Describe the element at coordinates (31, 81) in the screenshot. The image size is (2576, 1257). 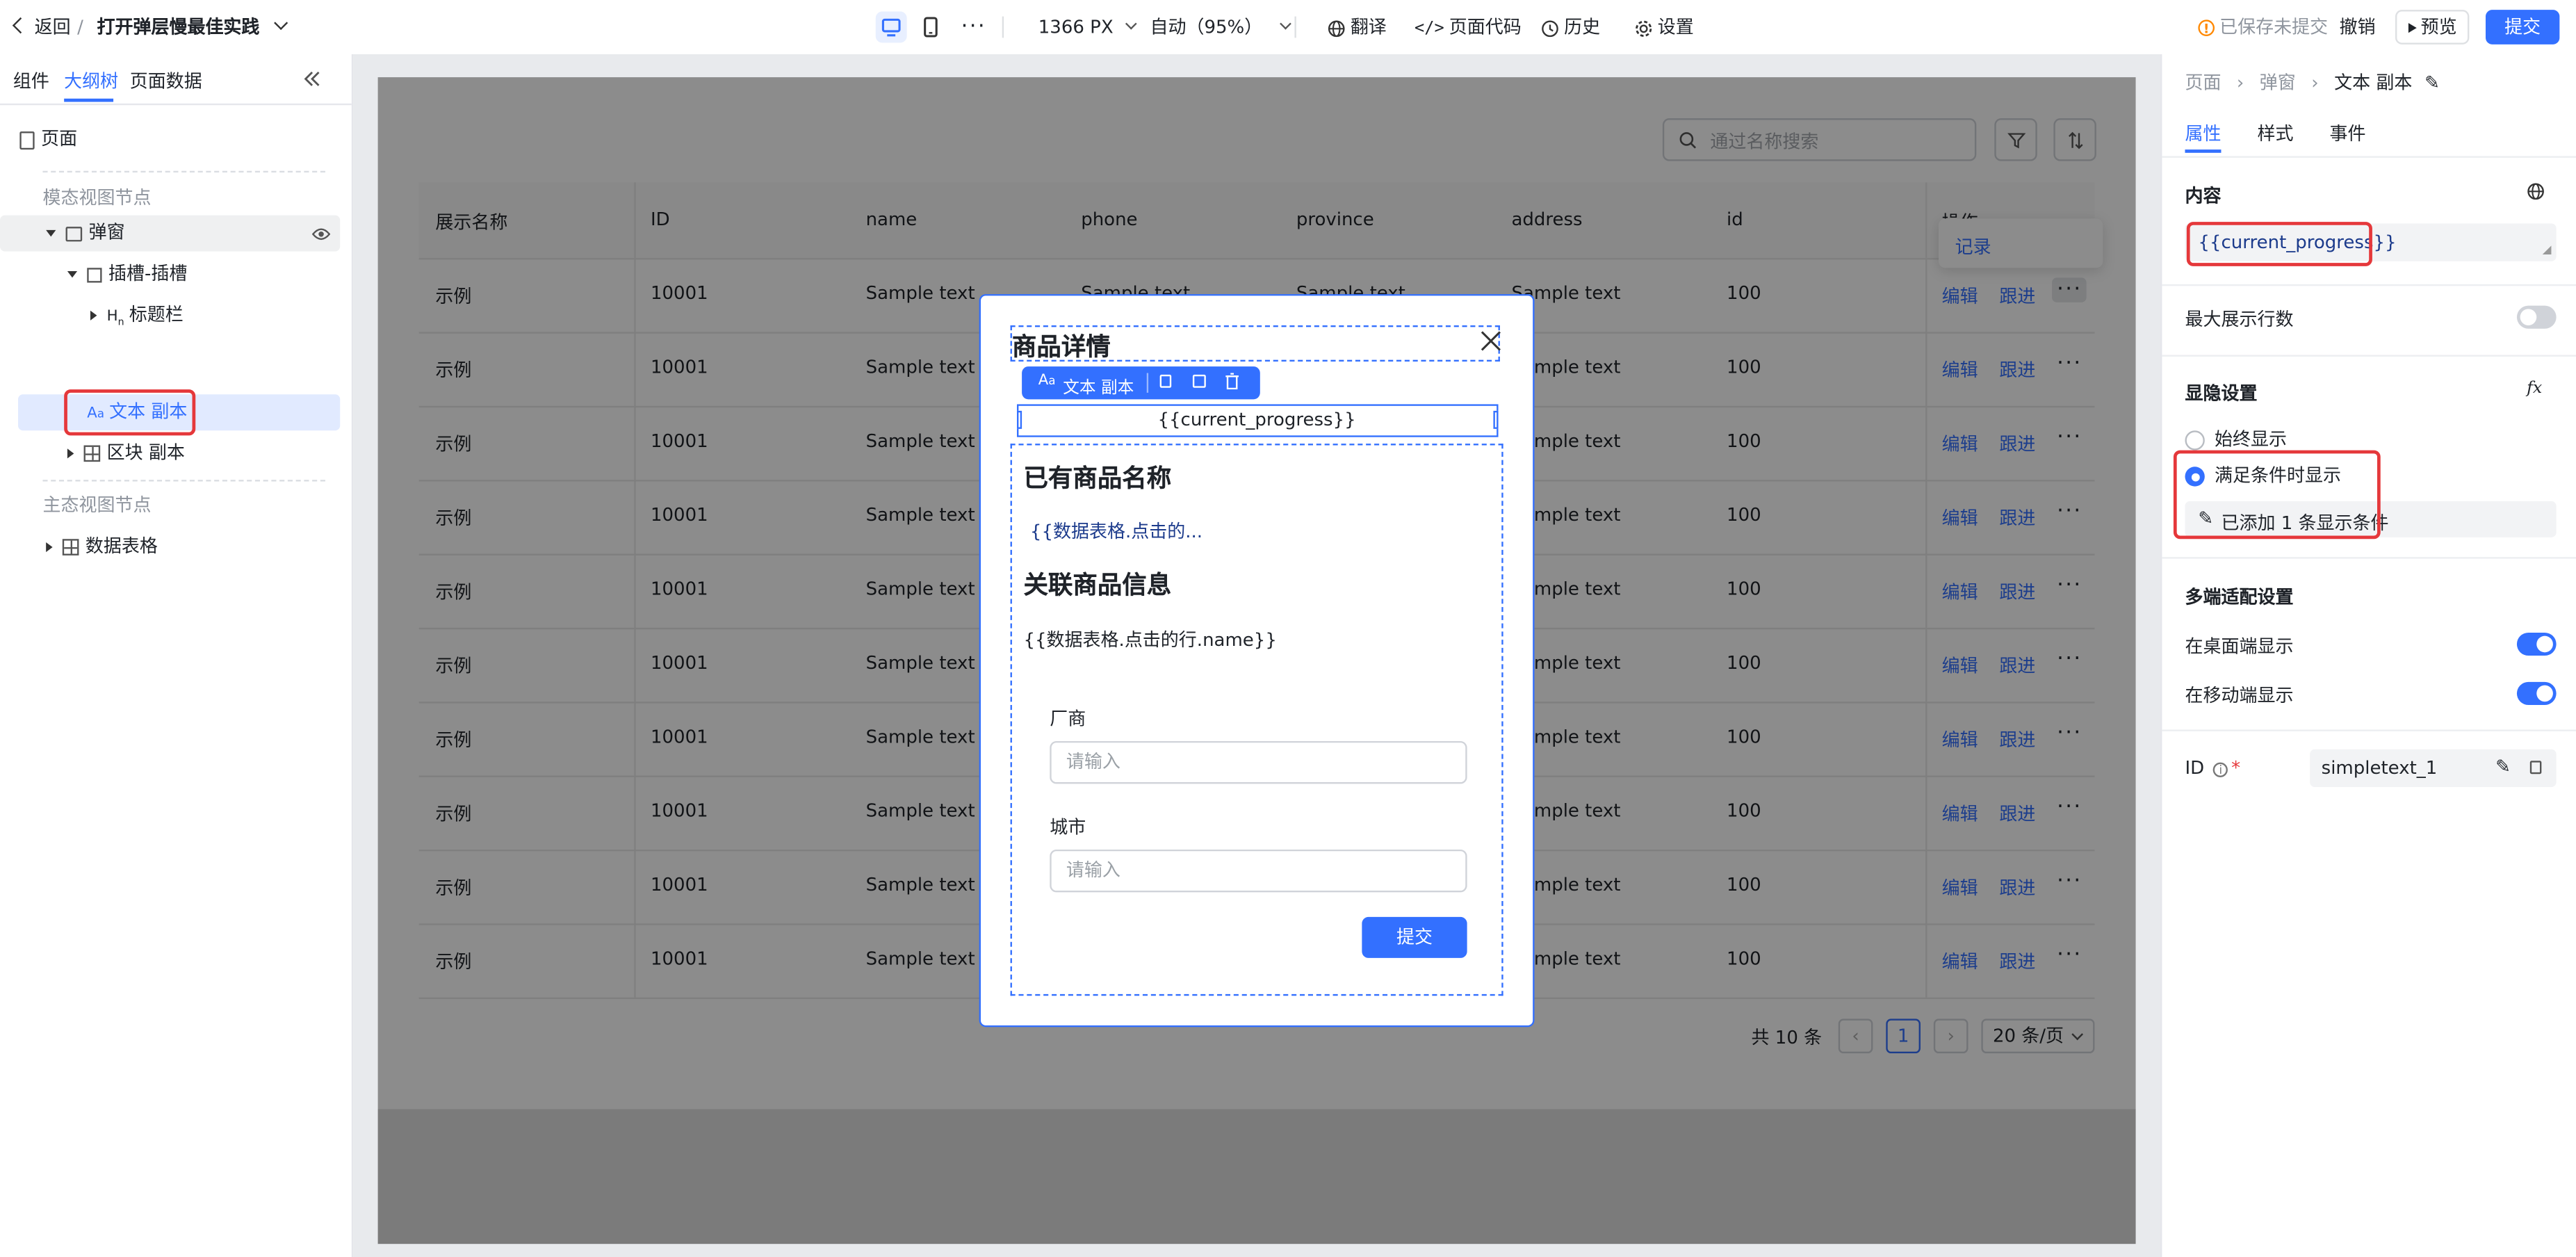
I see `tab-components: 组件` at that location.